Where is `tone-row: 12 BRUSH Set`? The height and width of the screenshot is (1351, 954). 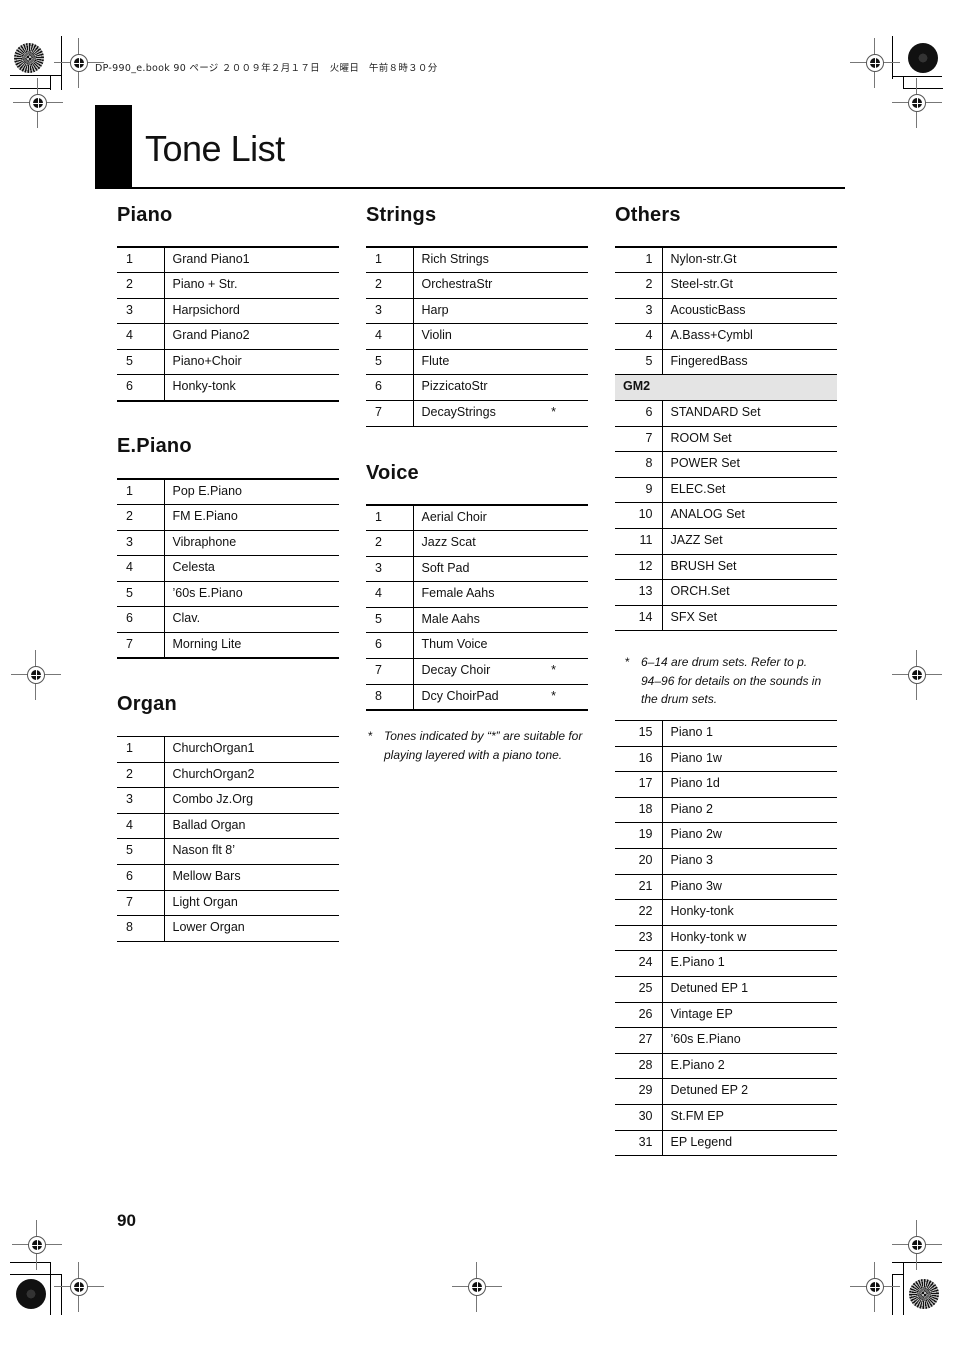
tone-row: 12 BRUSH Set is located at coordinates (726, 567).